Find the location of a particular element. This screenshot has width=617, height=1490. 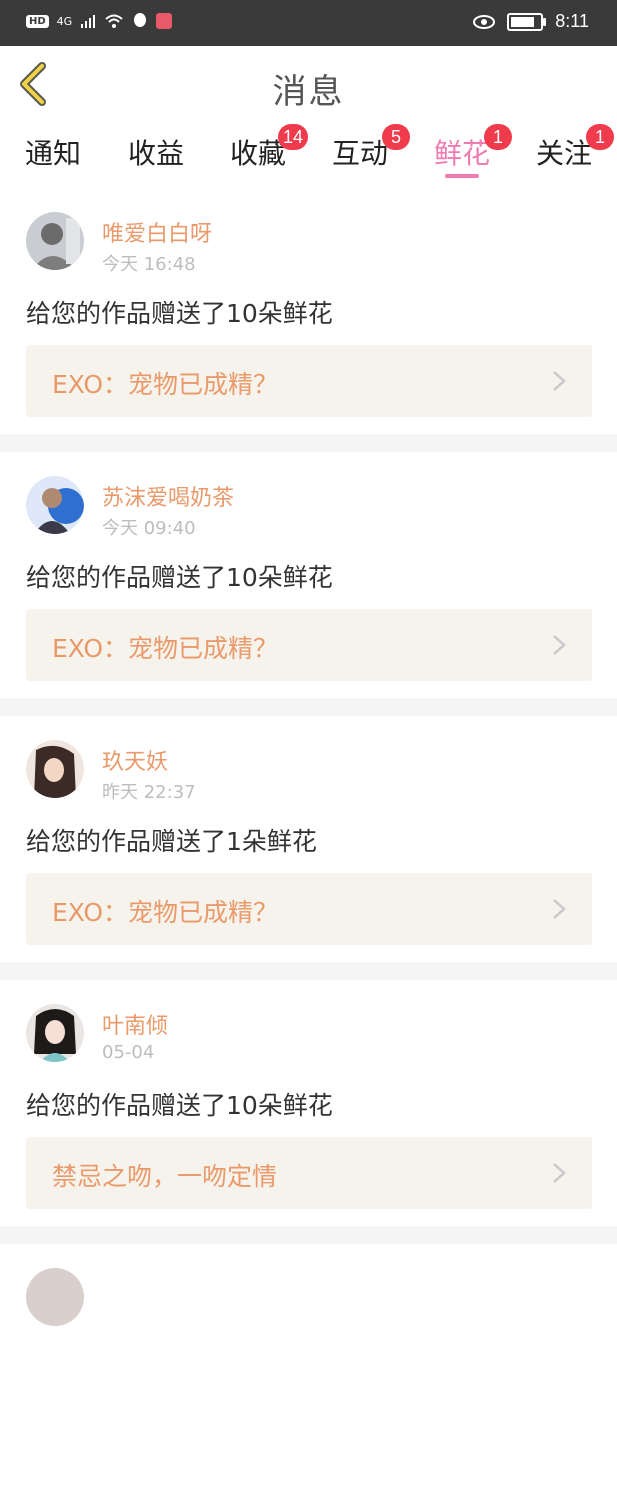

tab-follow: 关注 1 is located at coordinates (575, 148).